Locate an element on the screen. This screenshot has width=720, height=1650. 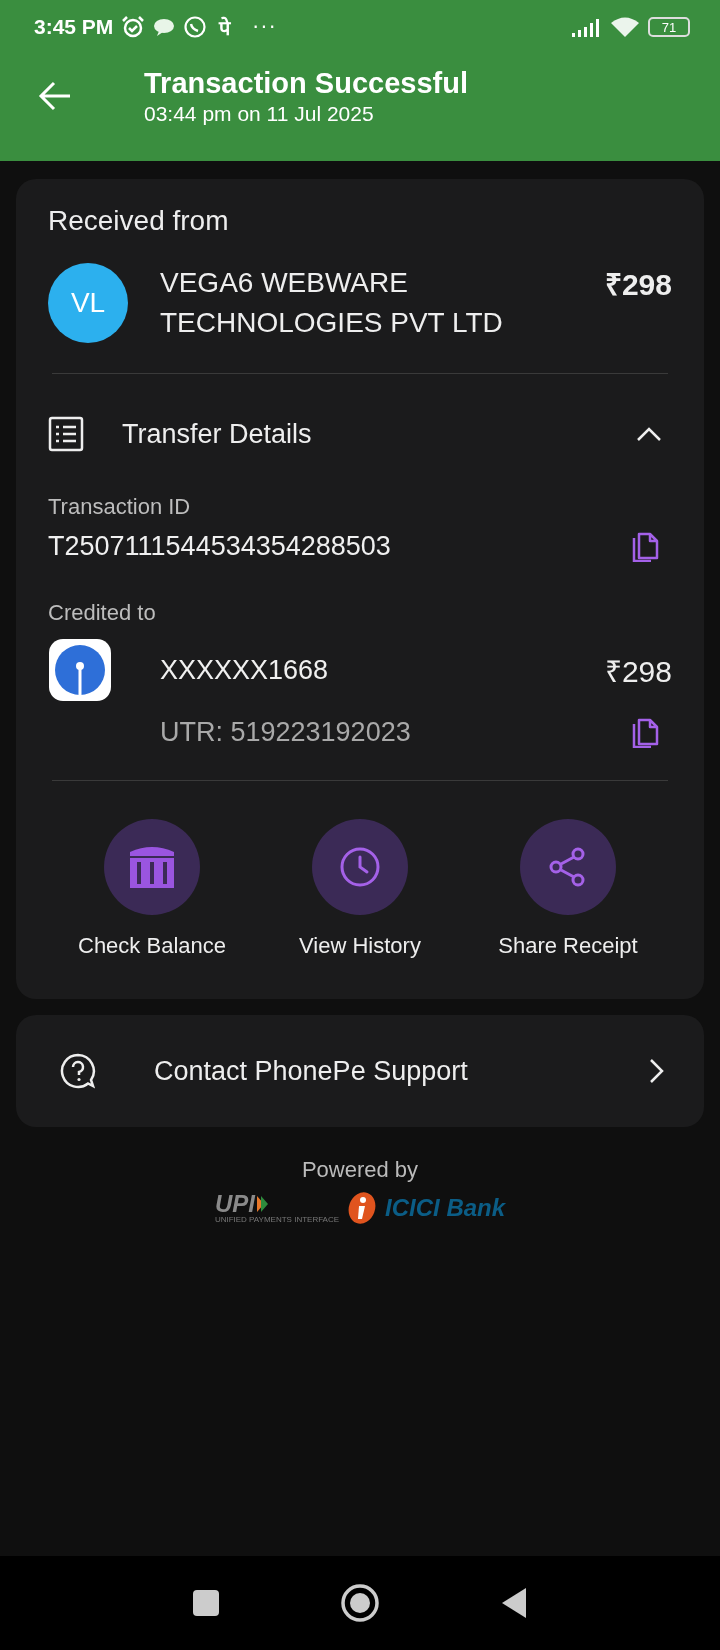
bank-logo-text: ICICI Bank is located at coordinates (445, 1208).